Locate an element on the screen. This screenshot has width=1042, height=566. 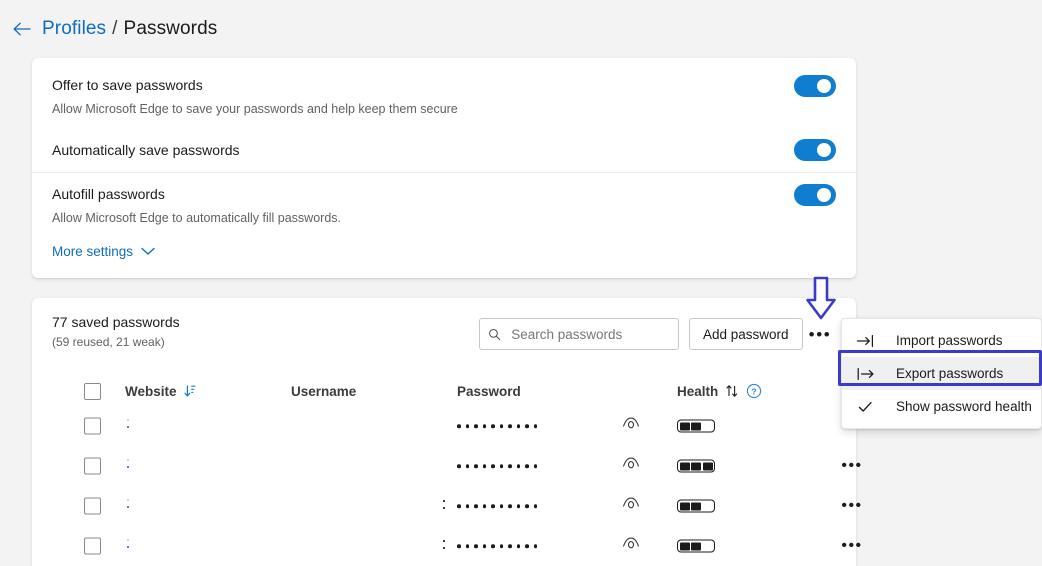
breadcrumb-trail: Profiles / Passwords is located at coordinates (129, 29).